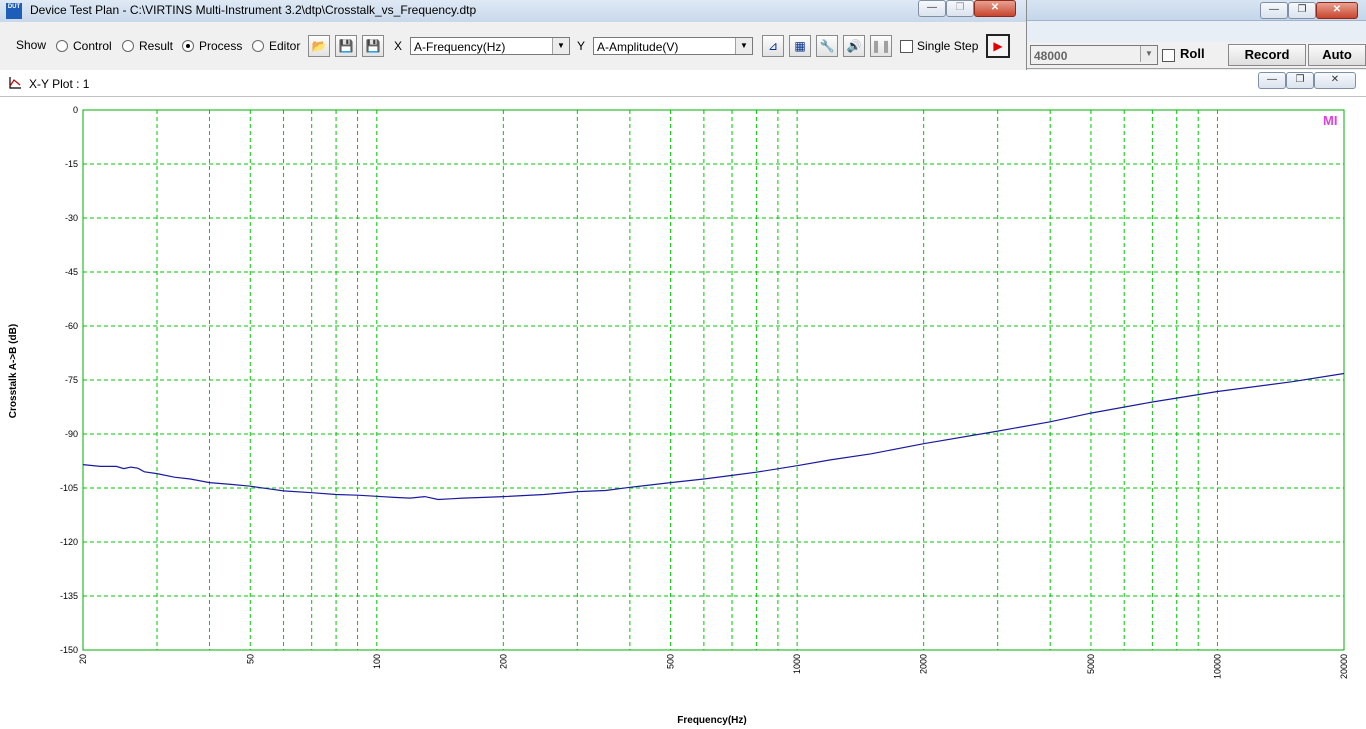 This screenshot has width=1366, height=729. I want to click on y-tick-label: -105, so click(69, 488).